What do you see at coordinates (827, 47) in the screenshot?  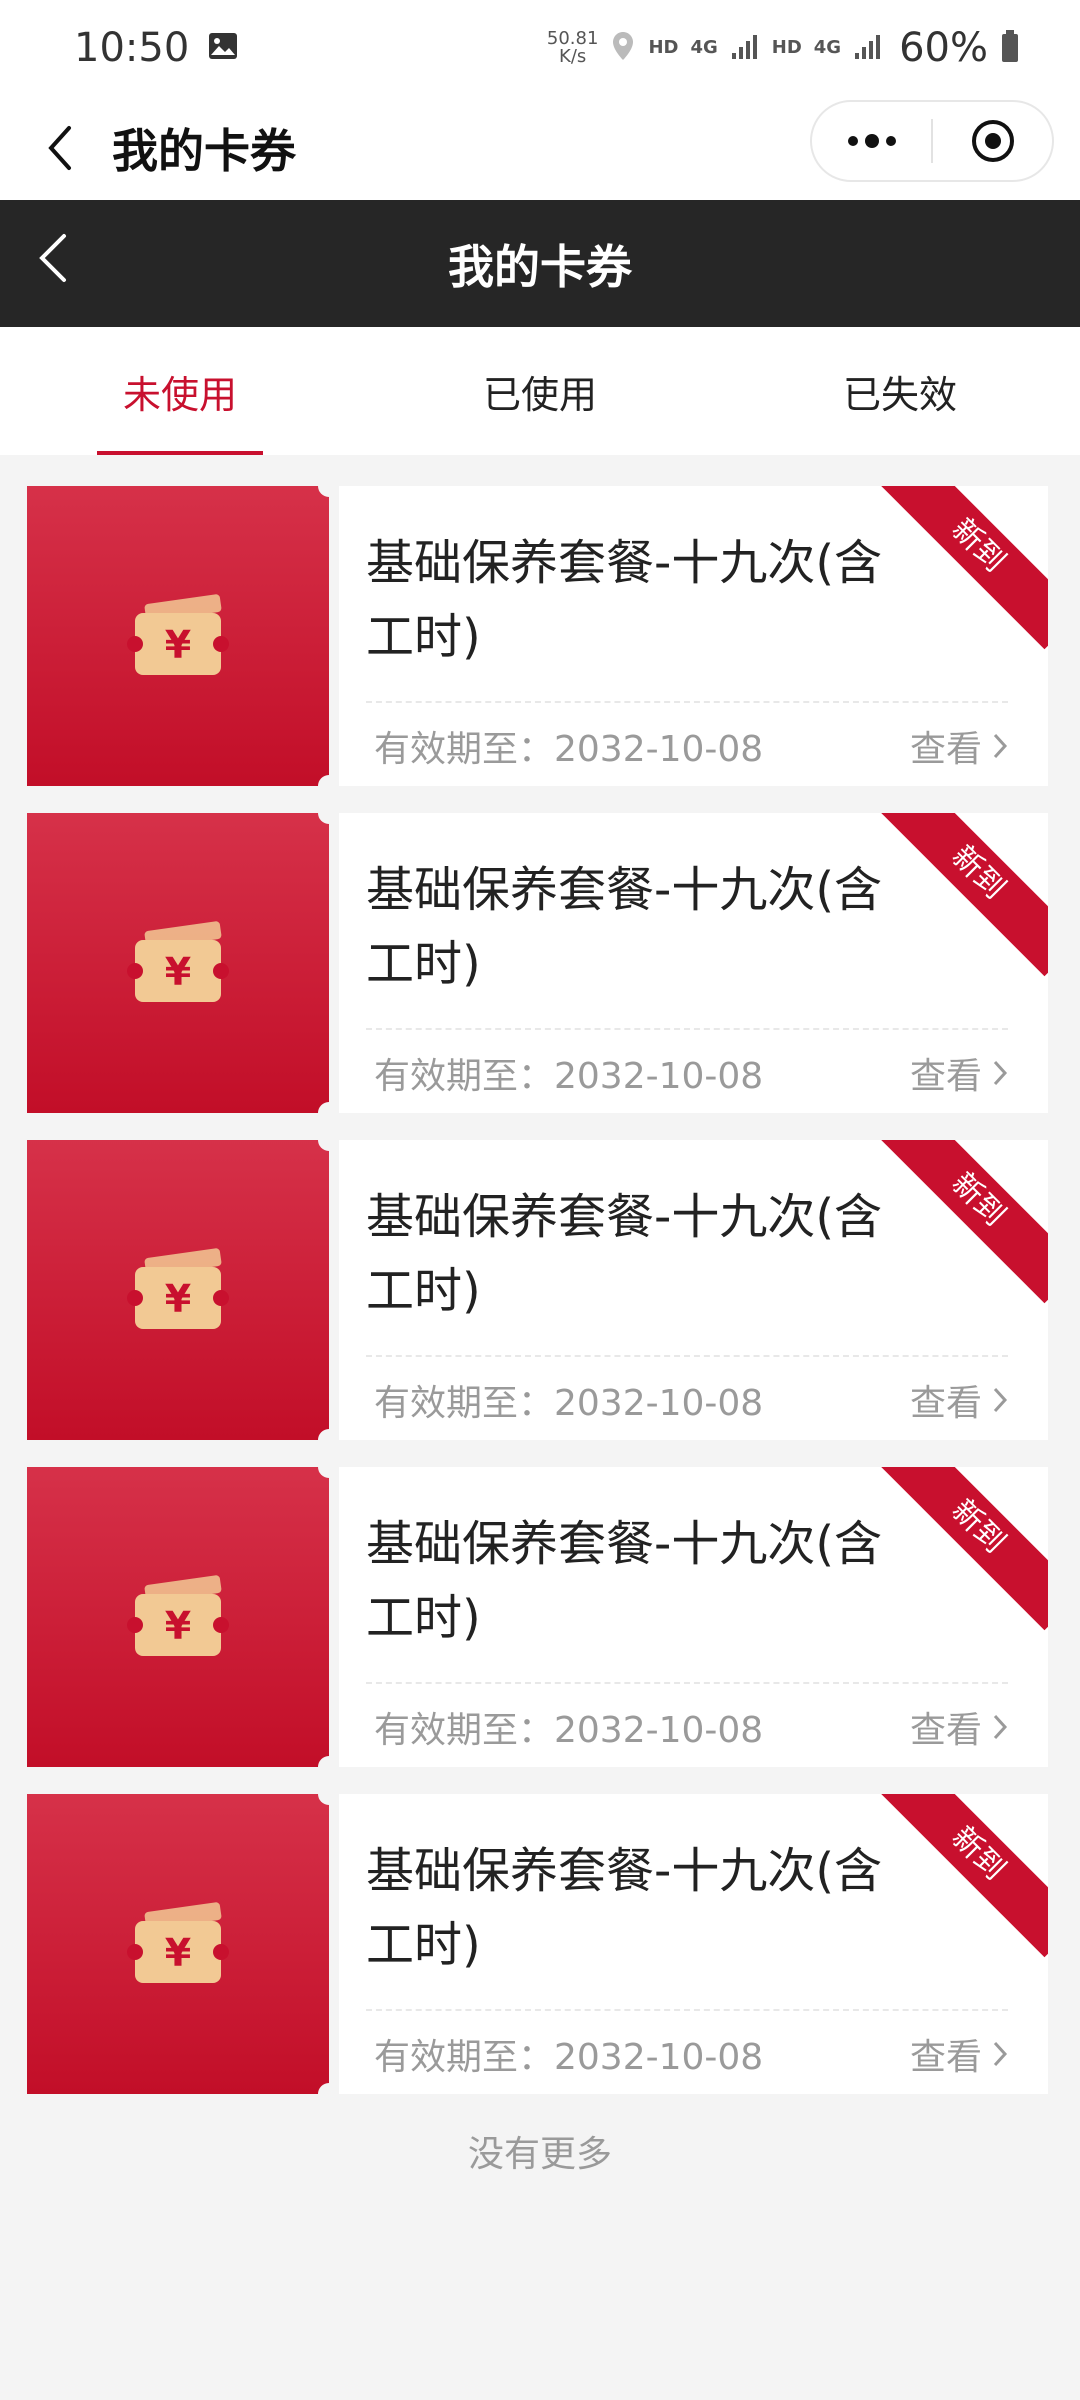 I see `network-label-2: 4G` at bounding box center [827, 47].